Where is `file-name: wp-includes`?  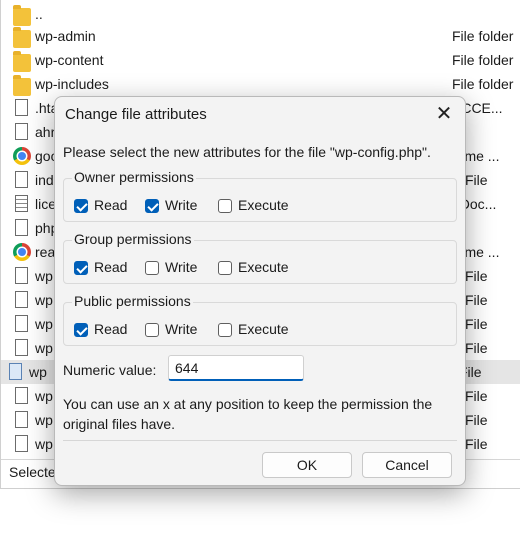
file-name: wp-includes is located at coordinates (72, 84).